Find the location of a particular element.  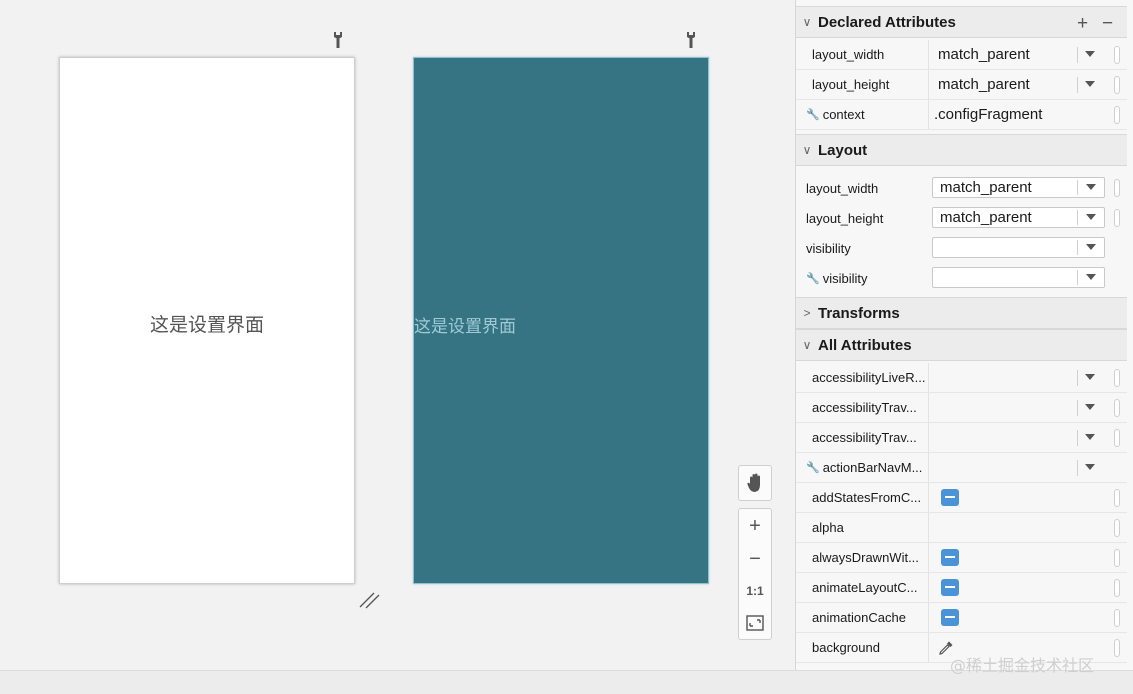

layout-row: 🔧 visibility is located at coordinates (961, 278).